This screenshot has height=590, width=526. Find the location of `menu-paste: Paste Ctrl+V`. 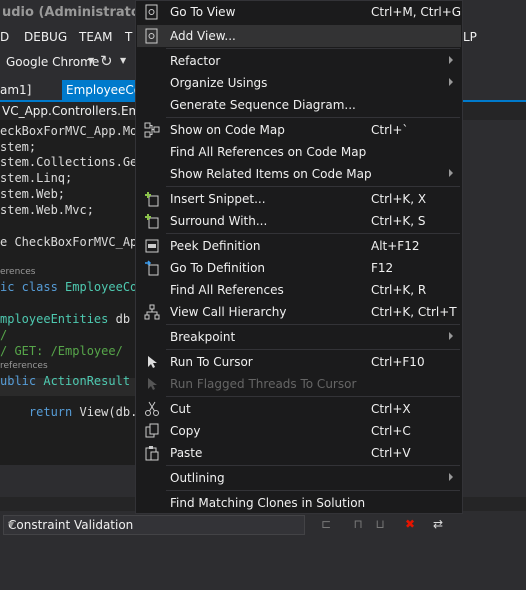

menu-paste: Paste Ctrl+V is located at coordinates (299, 453).